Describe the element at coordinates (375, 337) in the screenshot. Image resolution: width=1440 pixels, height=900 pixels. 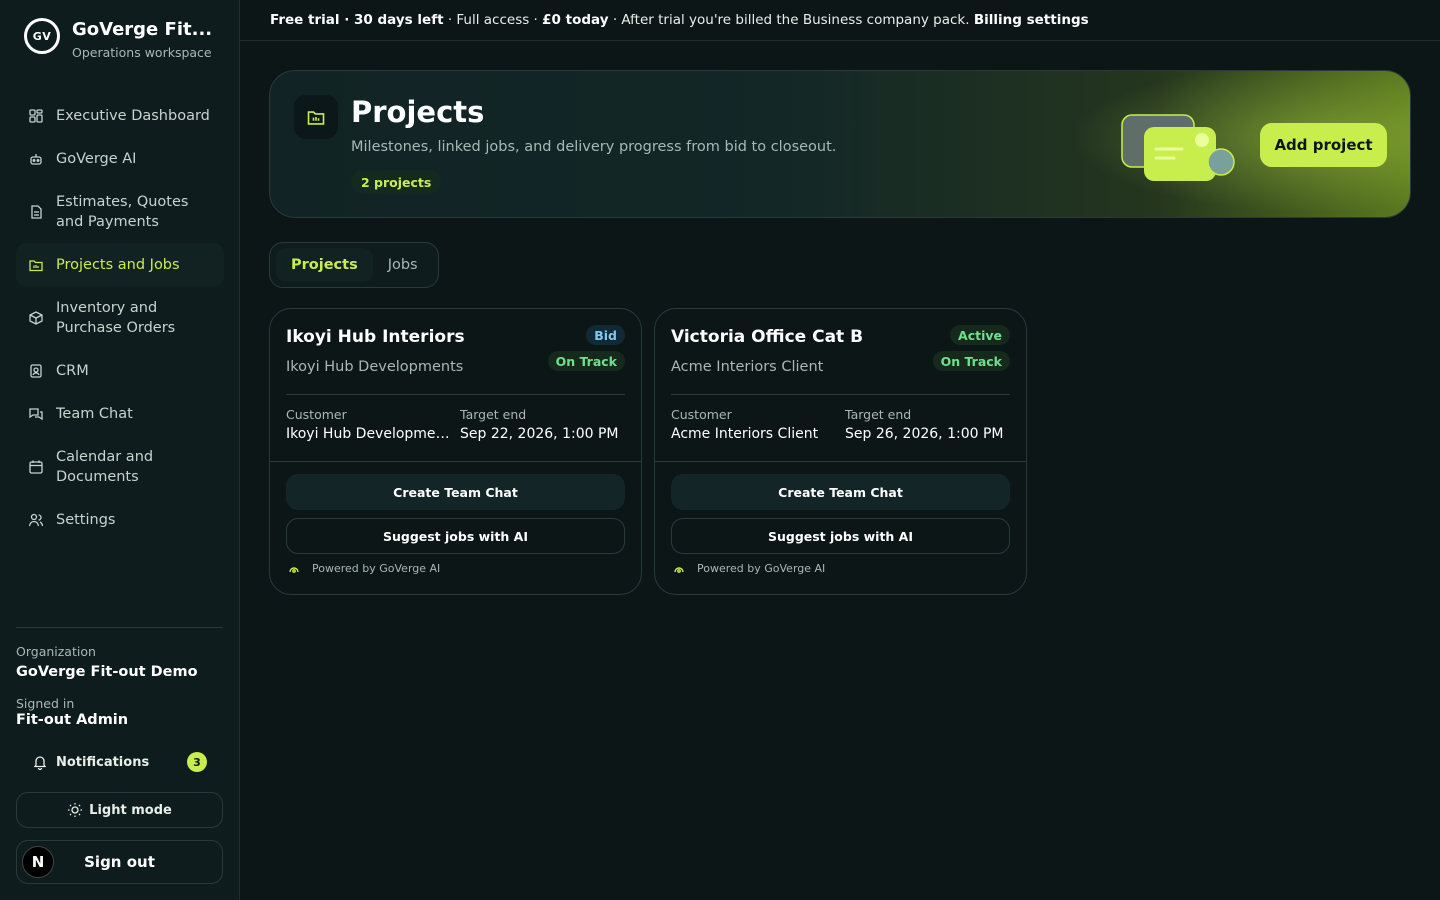
I see `project-title: Ikoyi Hub Interiors` at that location.